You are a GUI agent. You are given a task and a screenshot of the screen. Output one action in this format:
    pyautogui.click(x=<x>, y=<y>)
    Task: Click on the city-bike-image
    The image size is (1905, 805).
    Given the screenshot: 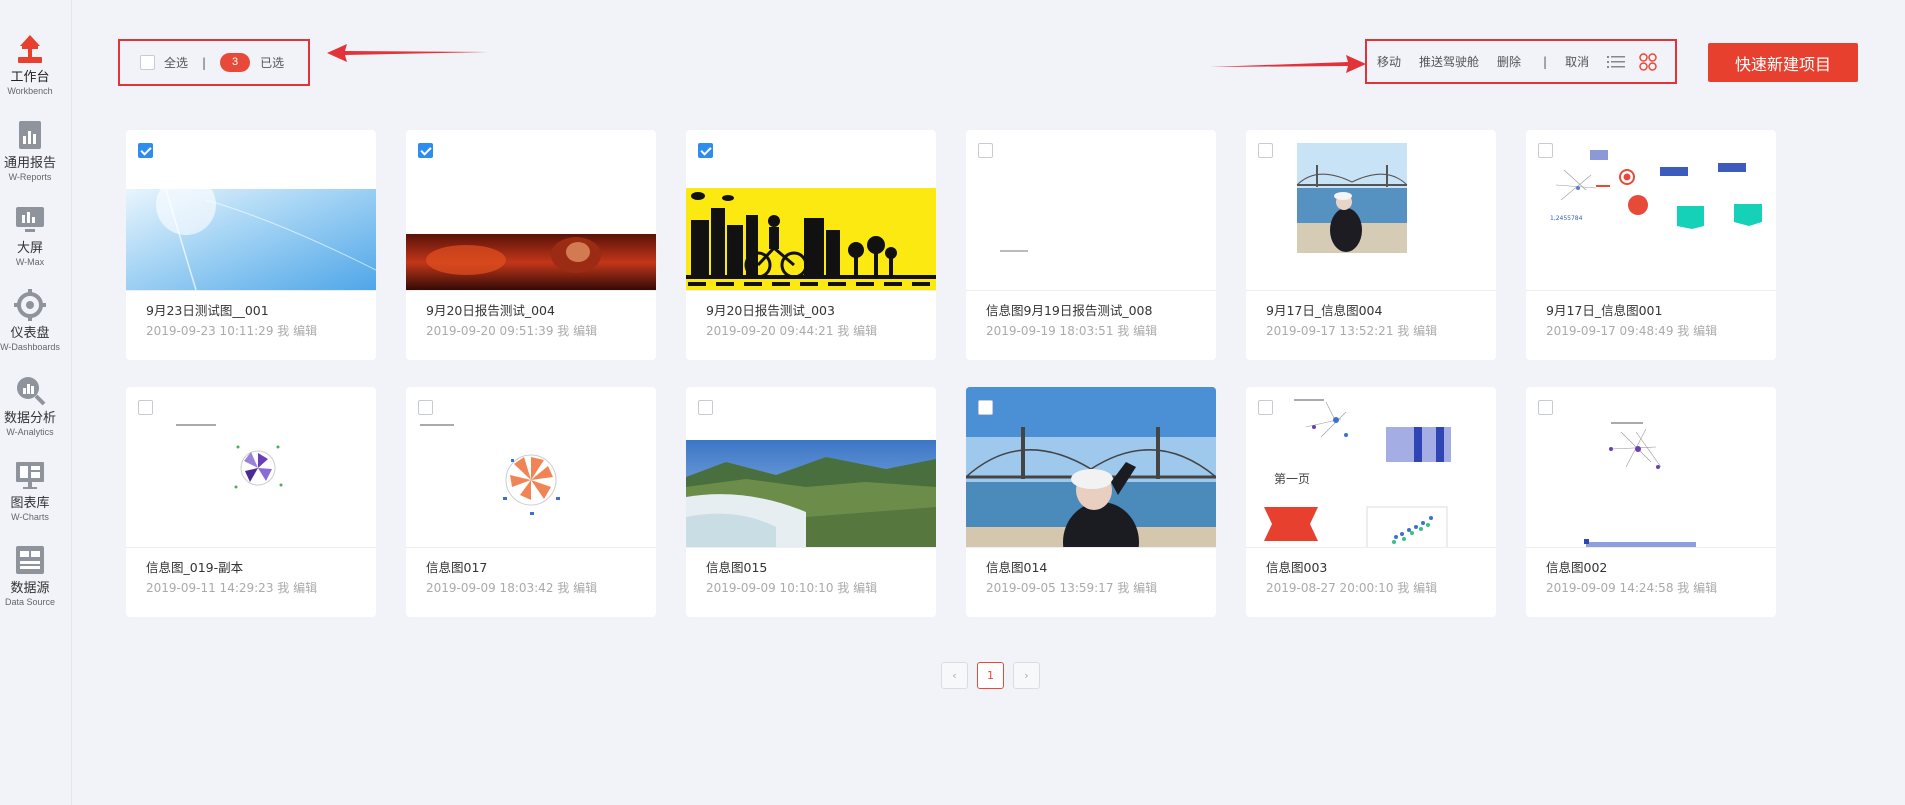 What is the action you would take?
    pyautogui.click(x=811, y=239)
    